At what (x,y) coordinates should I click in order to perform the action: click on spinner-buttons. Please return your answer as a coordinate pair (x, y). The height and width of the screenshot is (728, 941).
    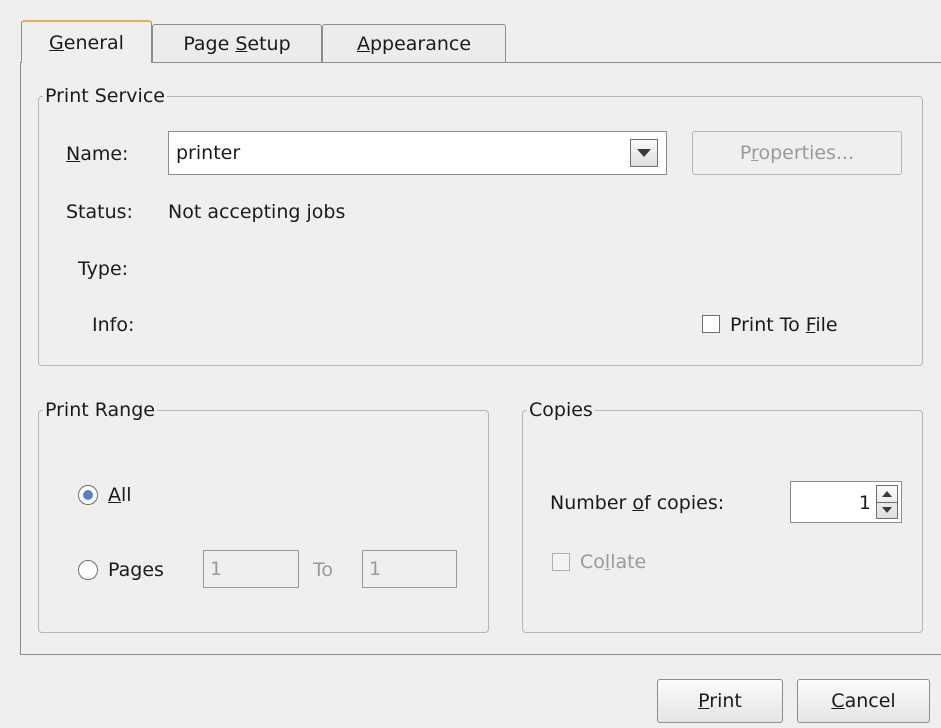
    Looking at the image, I should click on (887, 502).